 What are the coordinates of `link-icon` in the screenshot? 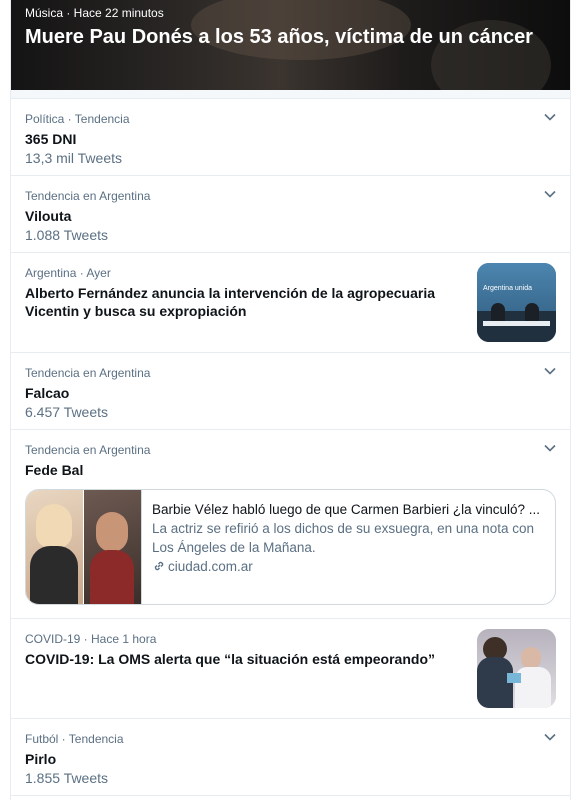 It's located at (159, 566).